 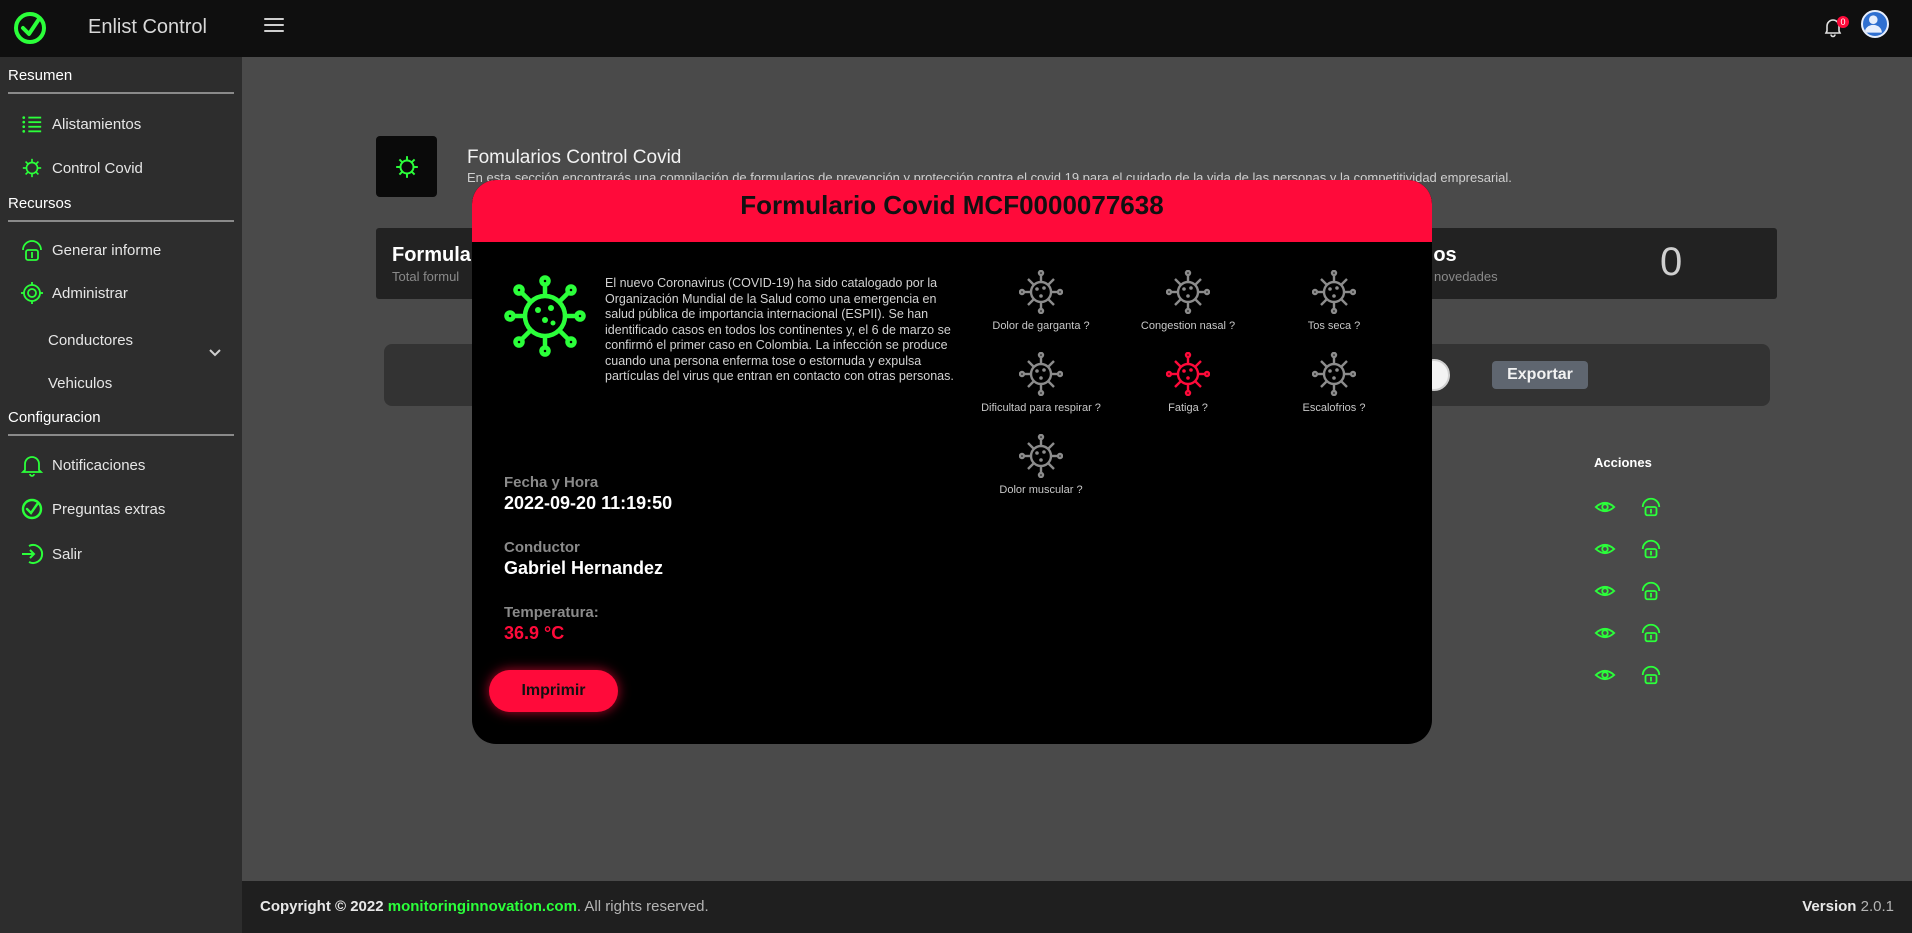 What do you see at coordinates (32, 509) in the screenshot?
I see `check-icon` at bounding box center [32, 509].